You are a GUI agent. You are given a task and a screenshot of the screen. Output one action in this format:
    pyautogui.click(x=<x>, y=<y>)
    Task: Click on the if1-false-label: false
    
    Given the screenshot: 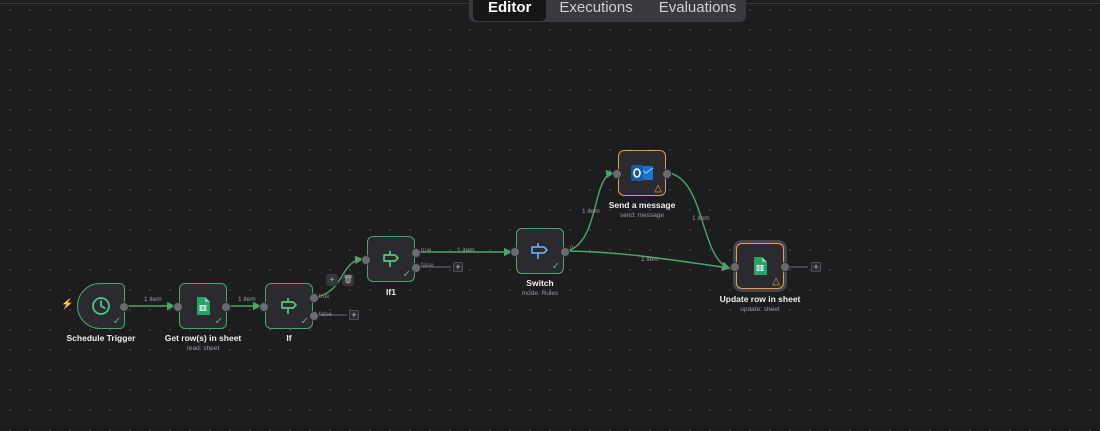 What is the action you would take?
    pyautogui.click(x=427, y=266)
    